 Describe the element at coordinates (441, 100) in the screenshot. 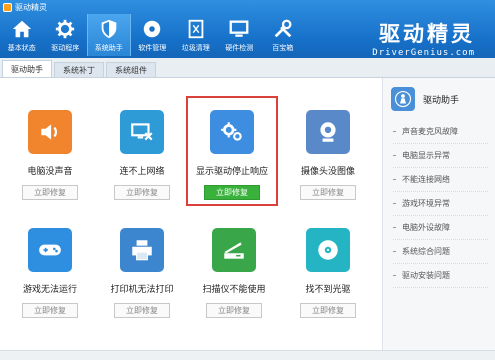

I see `panel-title: 驱动助手` at that location.